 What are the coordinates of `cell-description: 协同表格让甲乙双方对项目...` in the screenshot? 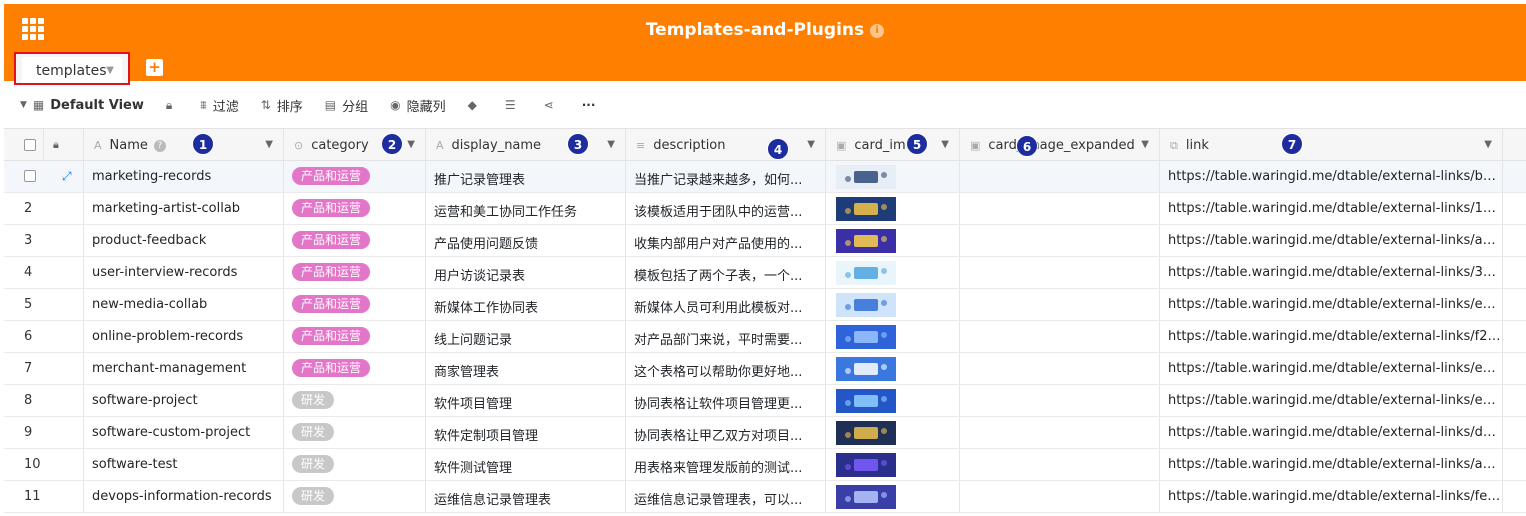 It's located at (726, 432).